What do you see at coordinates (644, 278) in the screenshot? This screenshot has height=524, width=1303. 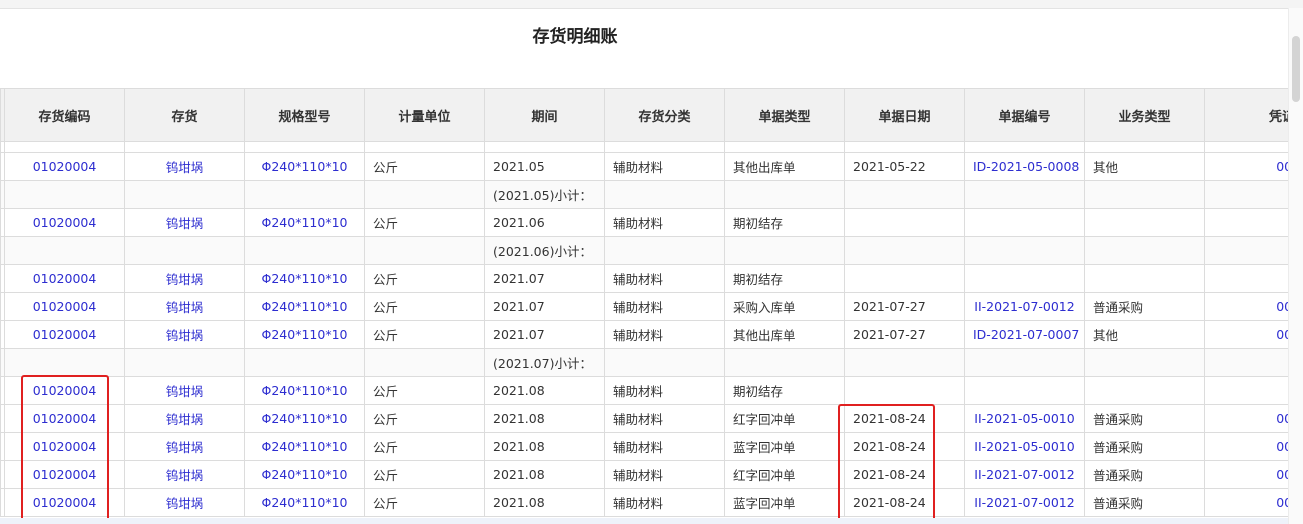 I see `table-row: 01020004 钨坩埚 Φ240*110*10 公斤 2021.07 辅助材料 期初结存` at bounding box center [644, 278].